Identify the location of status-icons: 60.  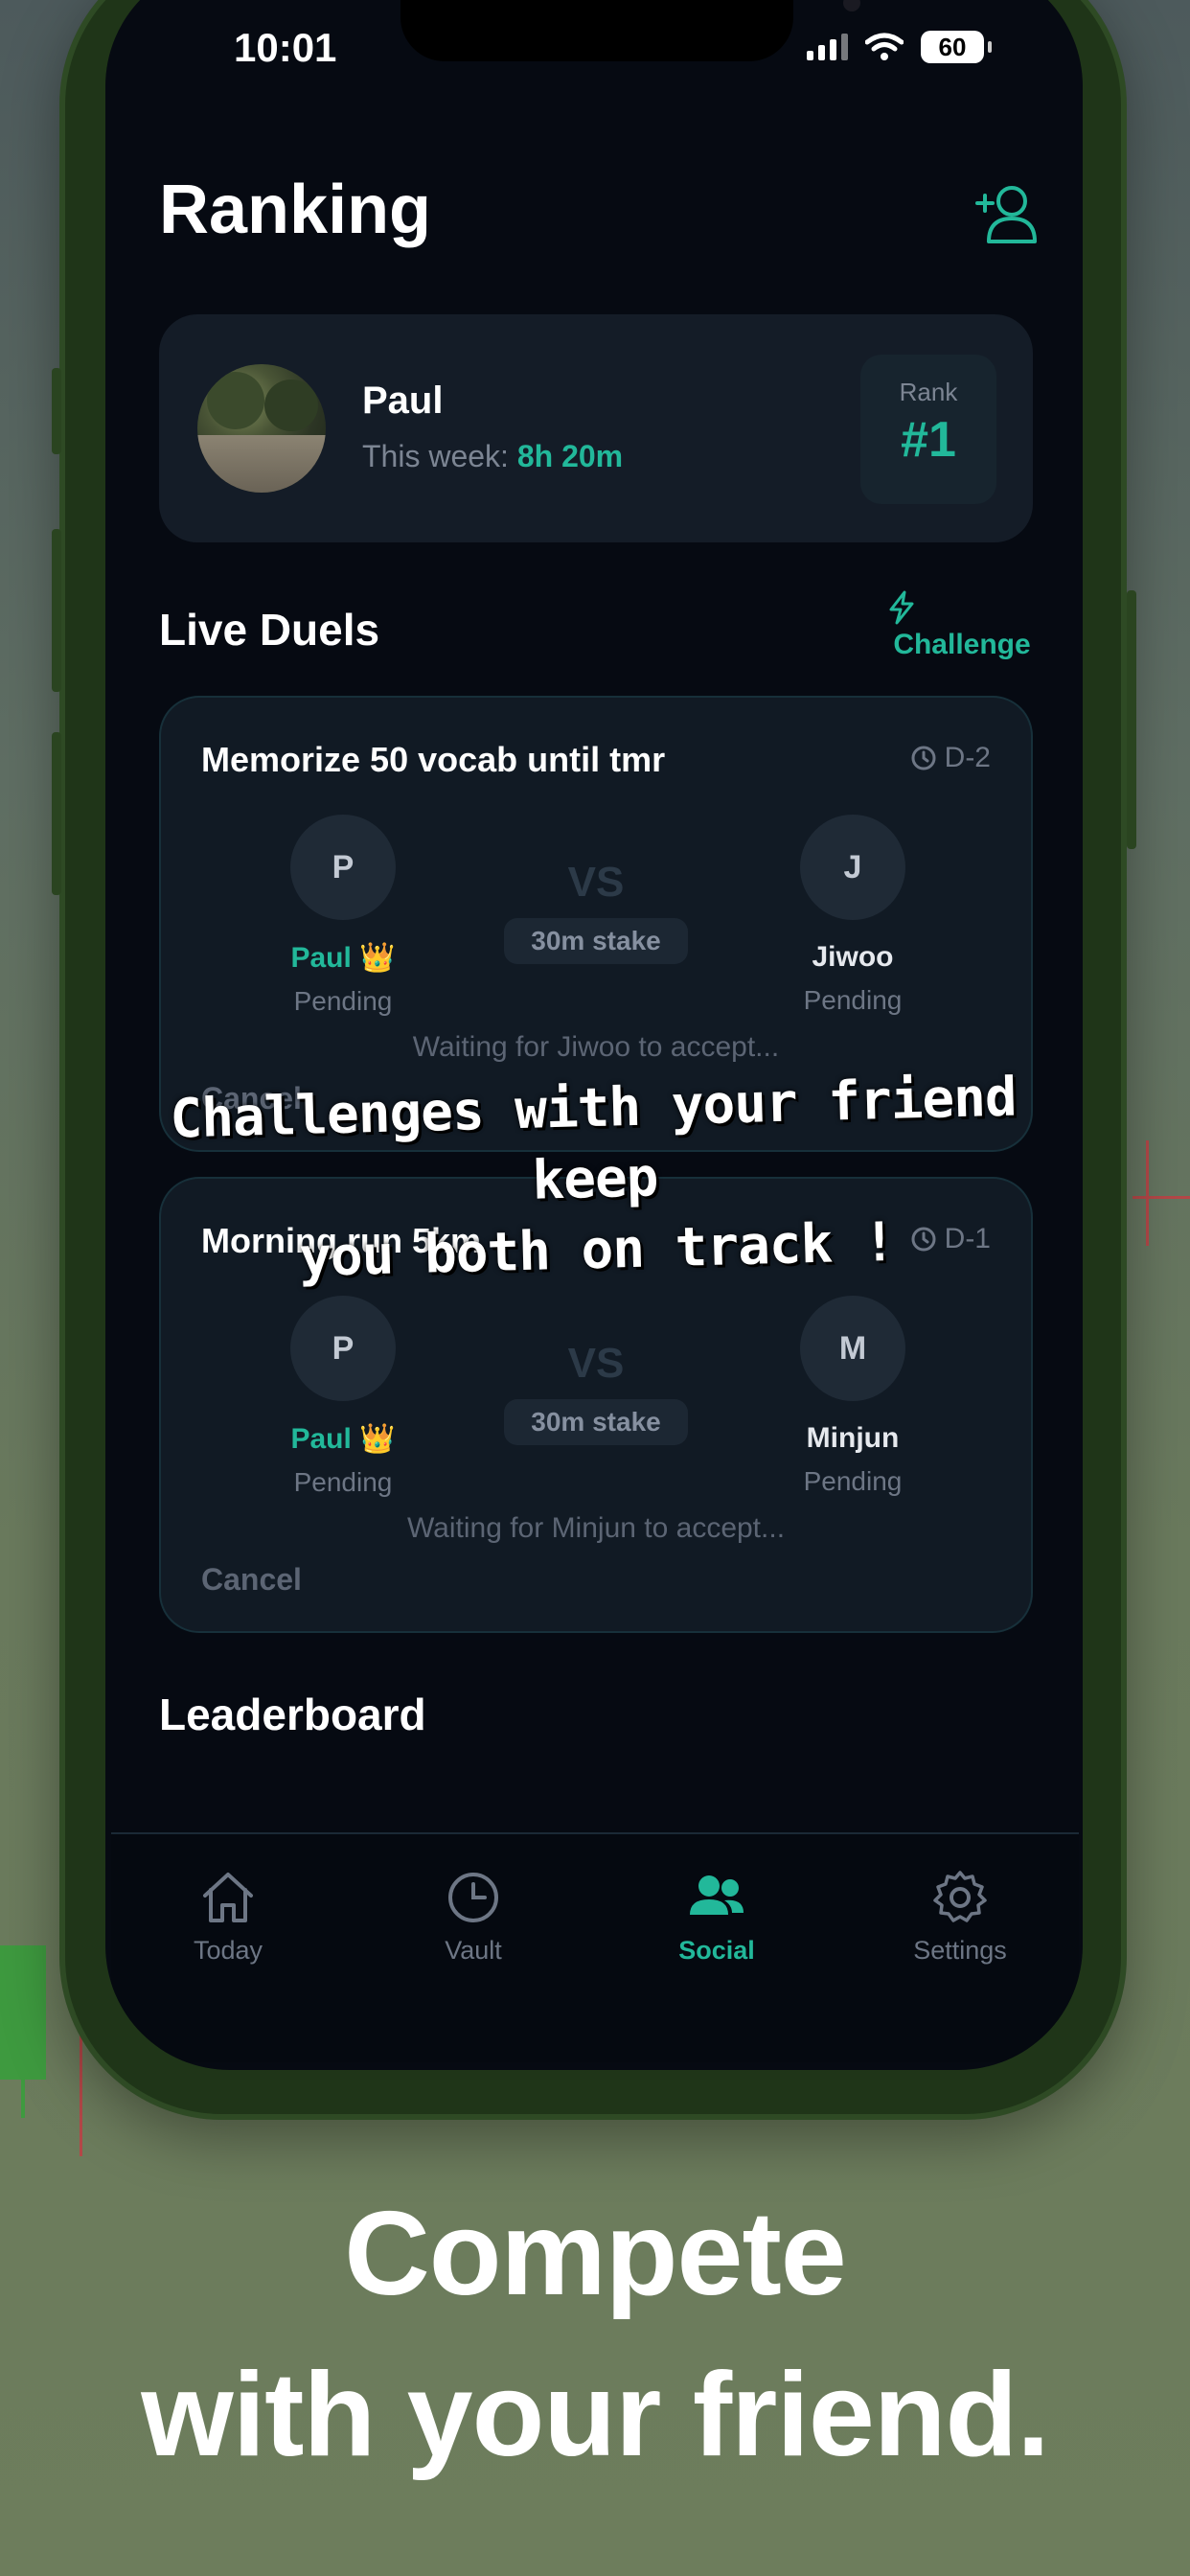
(900, 47).